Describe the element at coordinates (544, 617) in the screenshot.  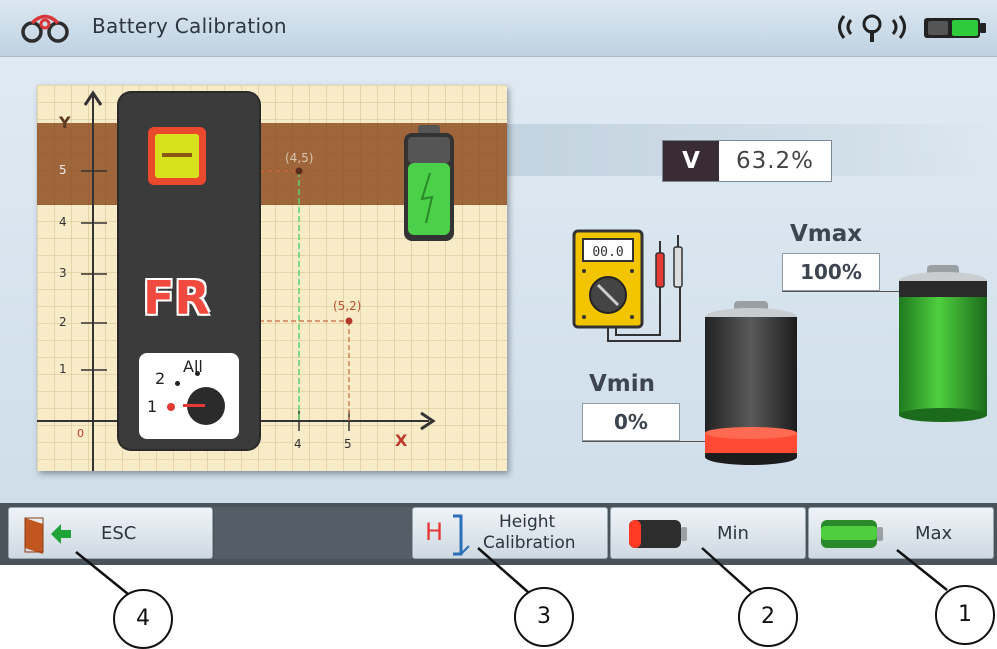
I see `callout-3: 3` at that location.